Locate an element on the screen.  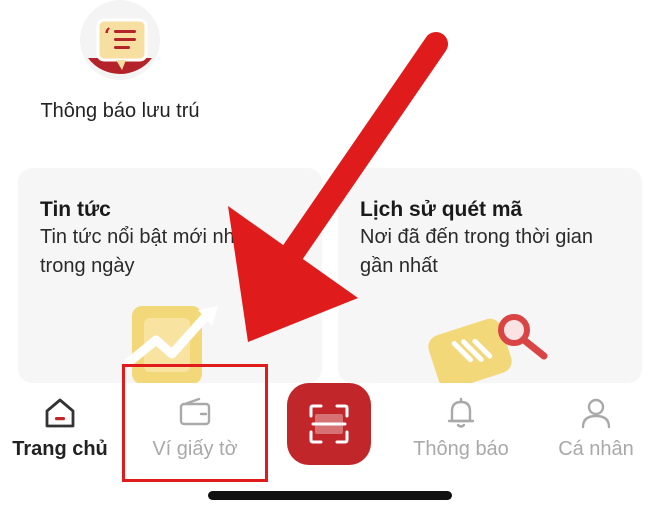
qr-scan-icon is located at coordinates (329, 424).